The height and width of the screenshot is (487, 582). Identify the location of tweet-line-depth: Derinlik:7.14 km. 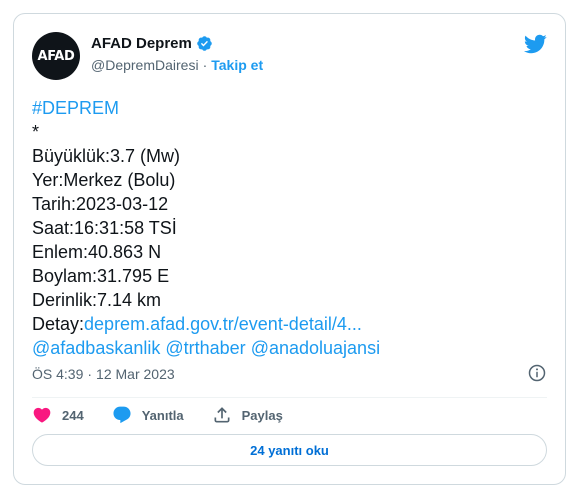
(97, 300).